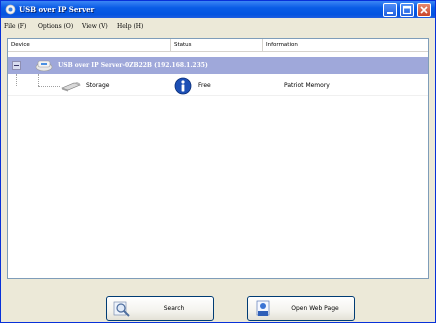  What do you see at coordinates (15, 27) in the screenshot?
I see `menu-file: File (F)` at bounding box center [15, 27].